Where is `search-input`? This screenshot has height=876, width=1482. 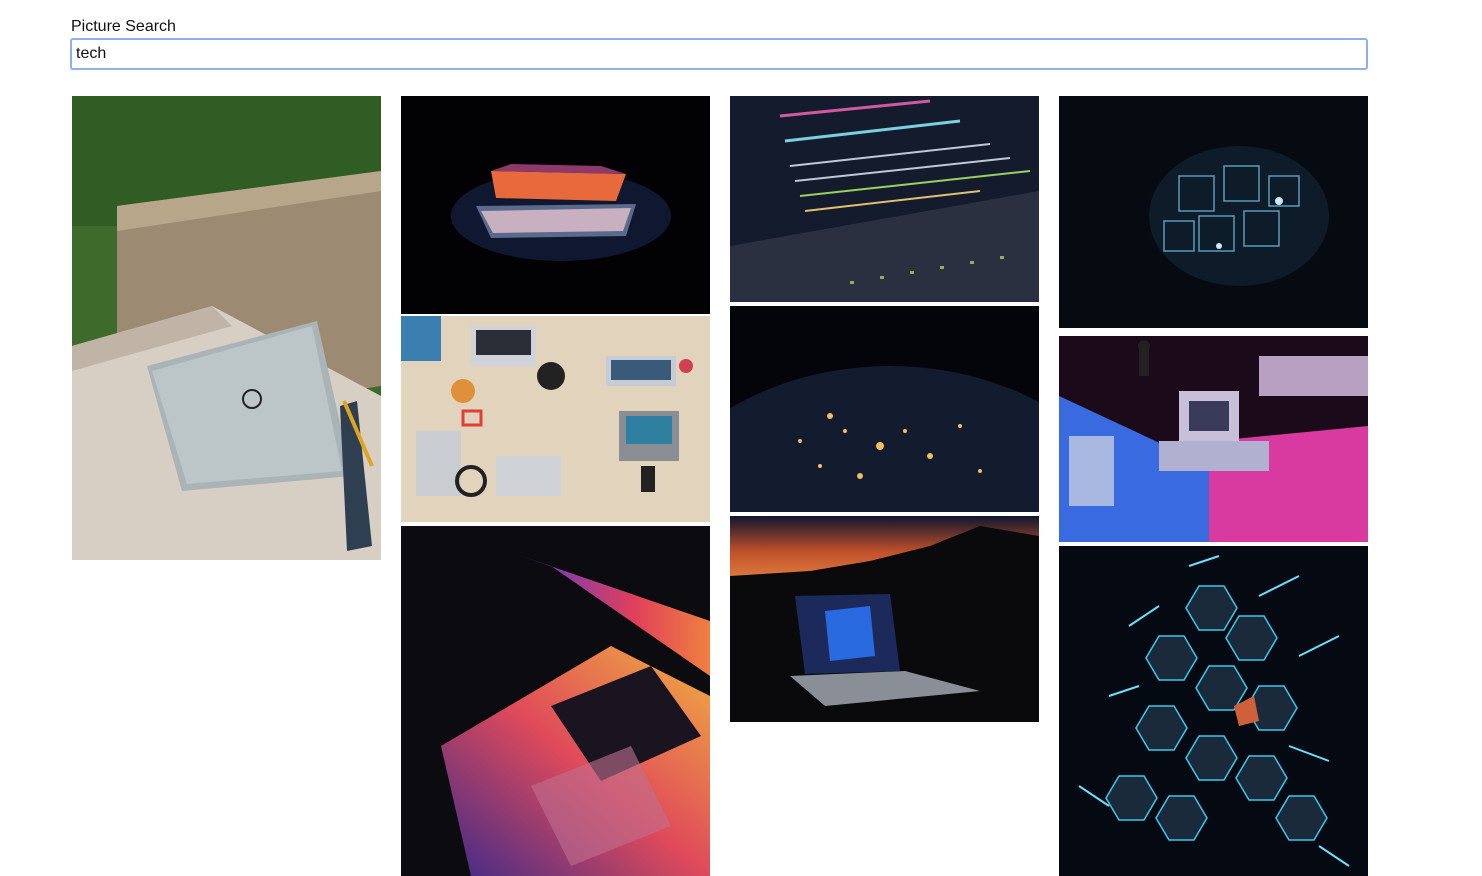
search-input is located at coordinates (719, 54).